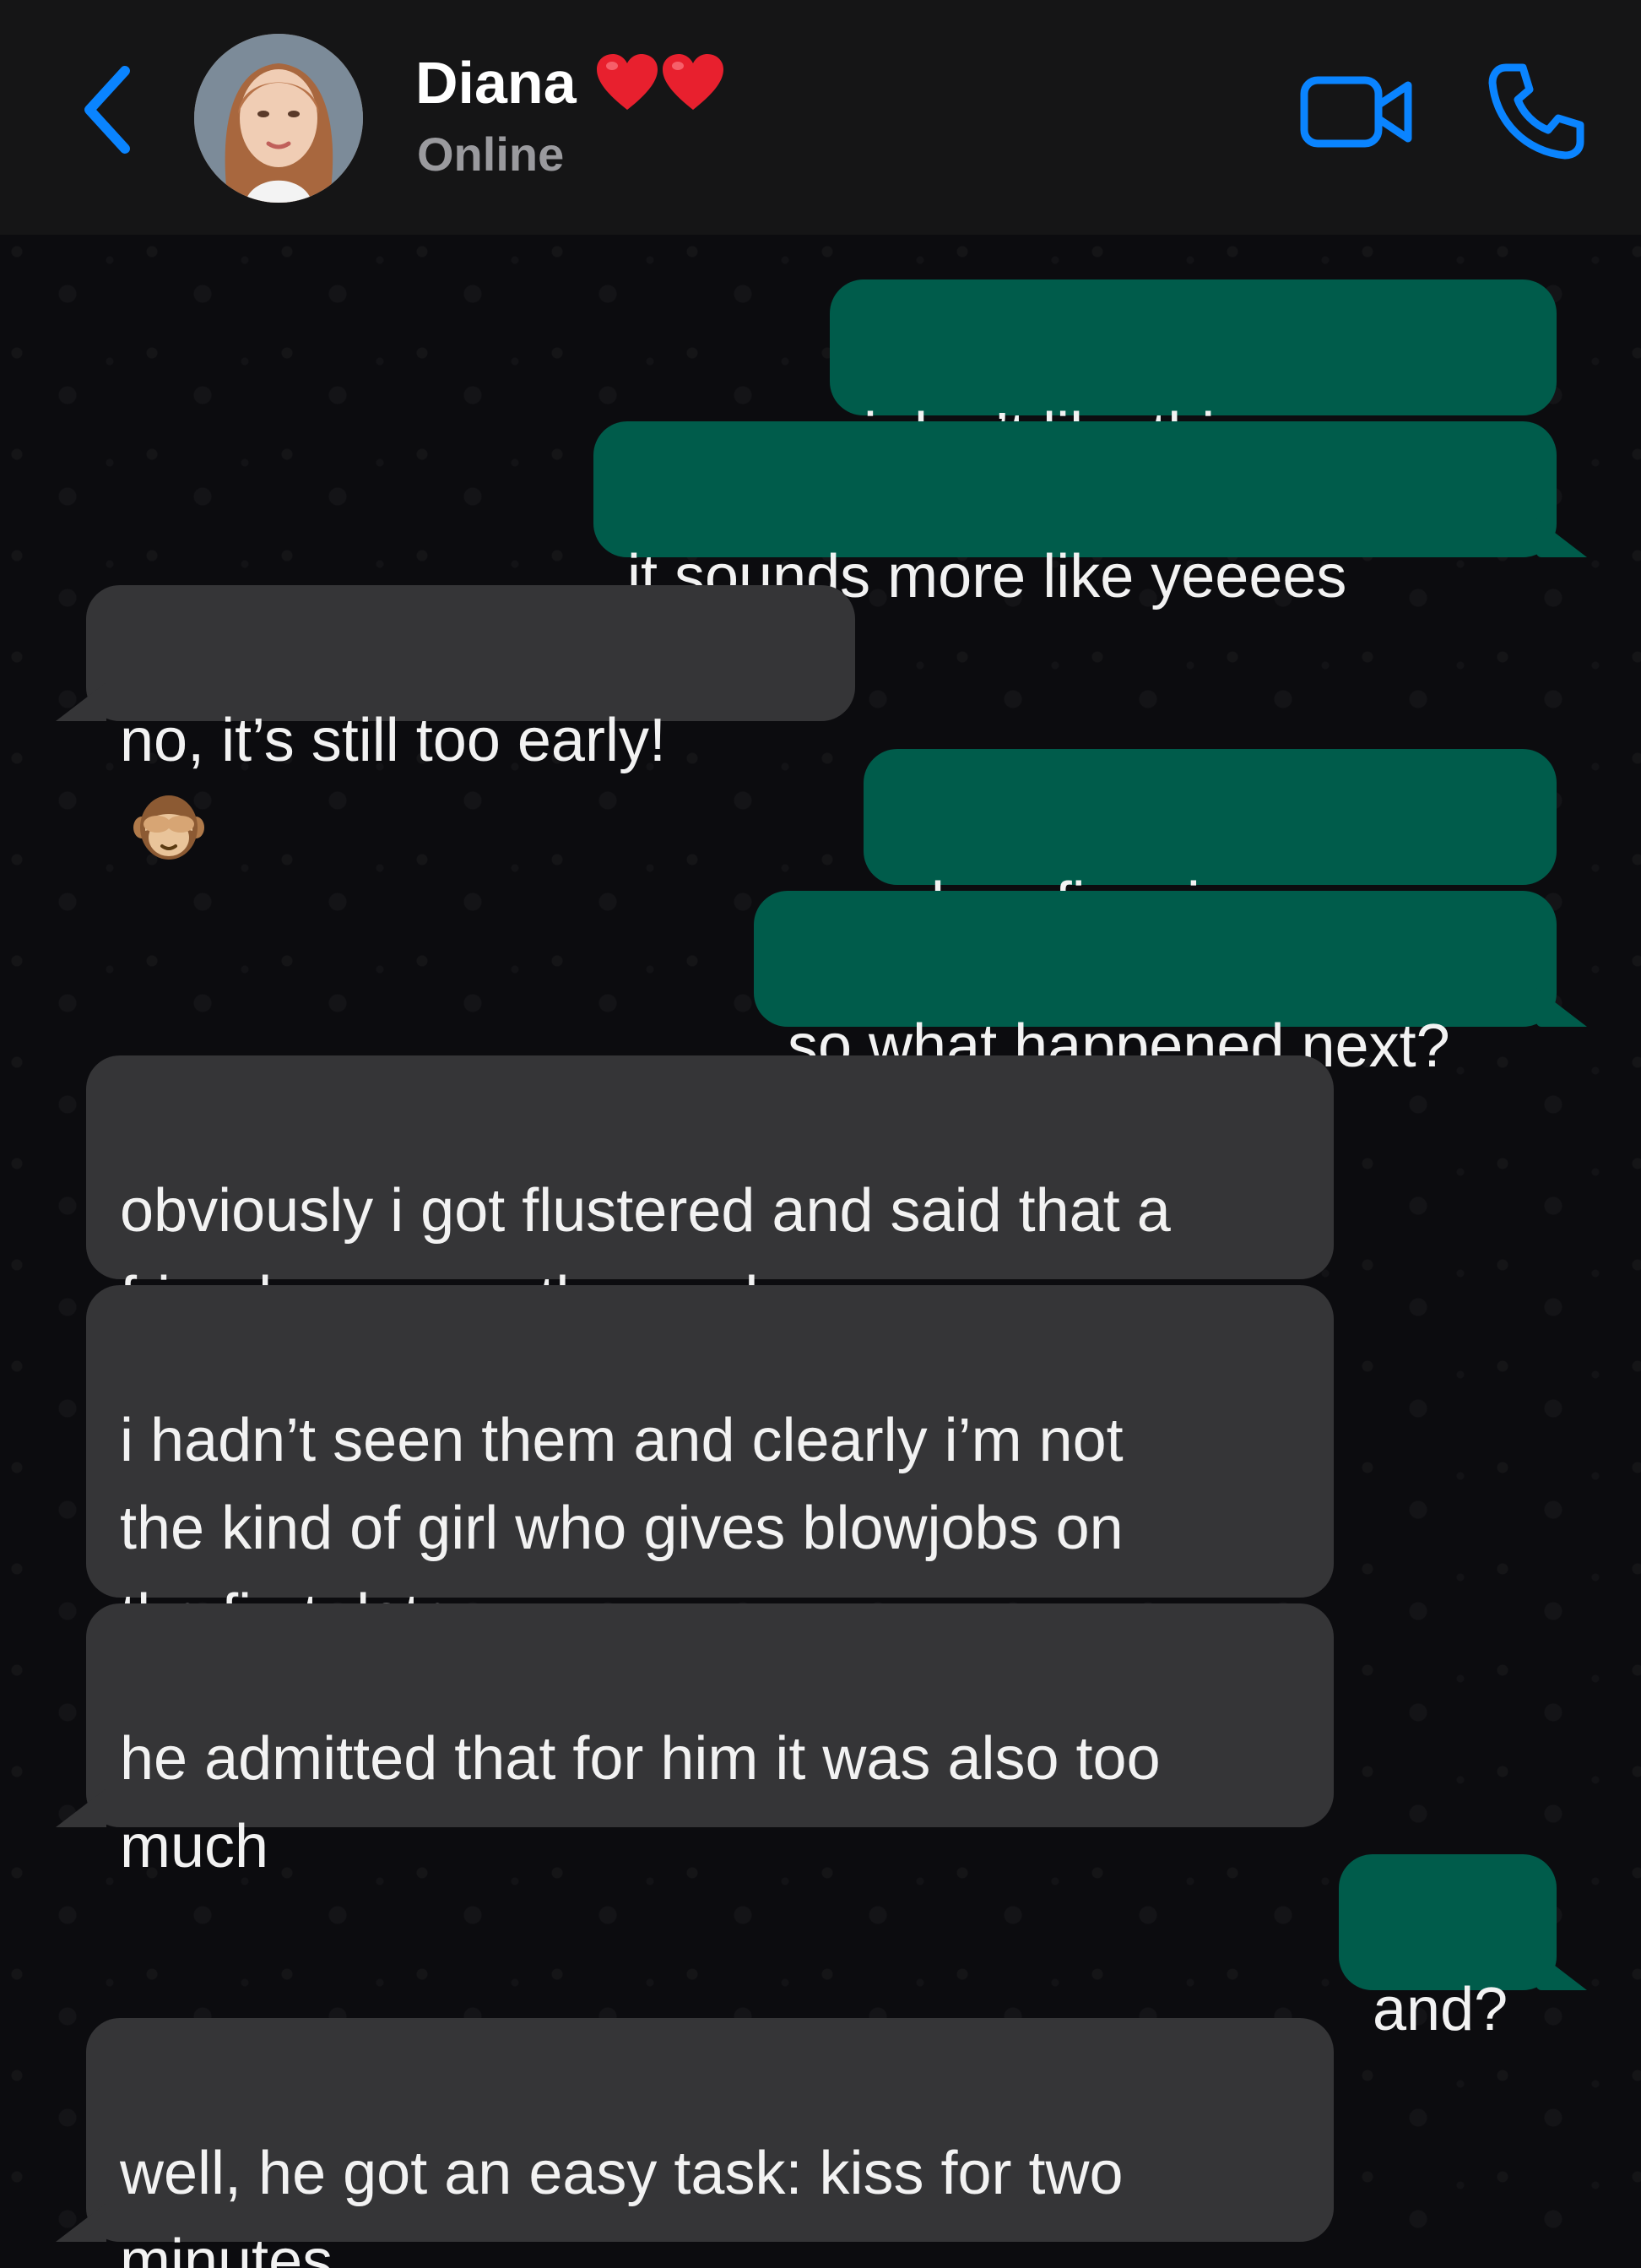 The height and width of the screenshot is (2268, 1641). Describe the element at coordinates (1211, 888) in the screenshot. I see `outgoing-message: okay, fine, i agree` at that location.